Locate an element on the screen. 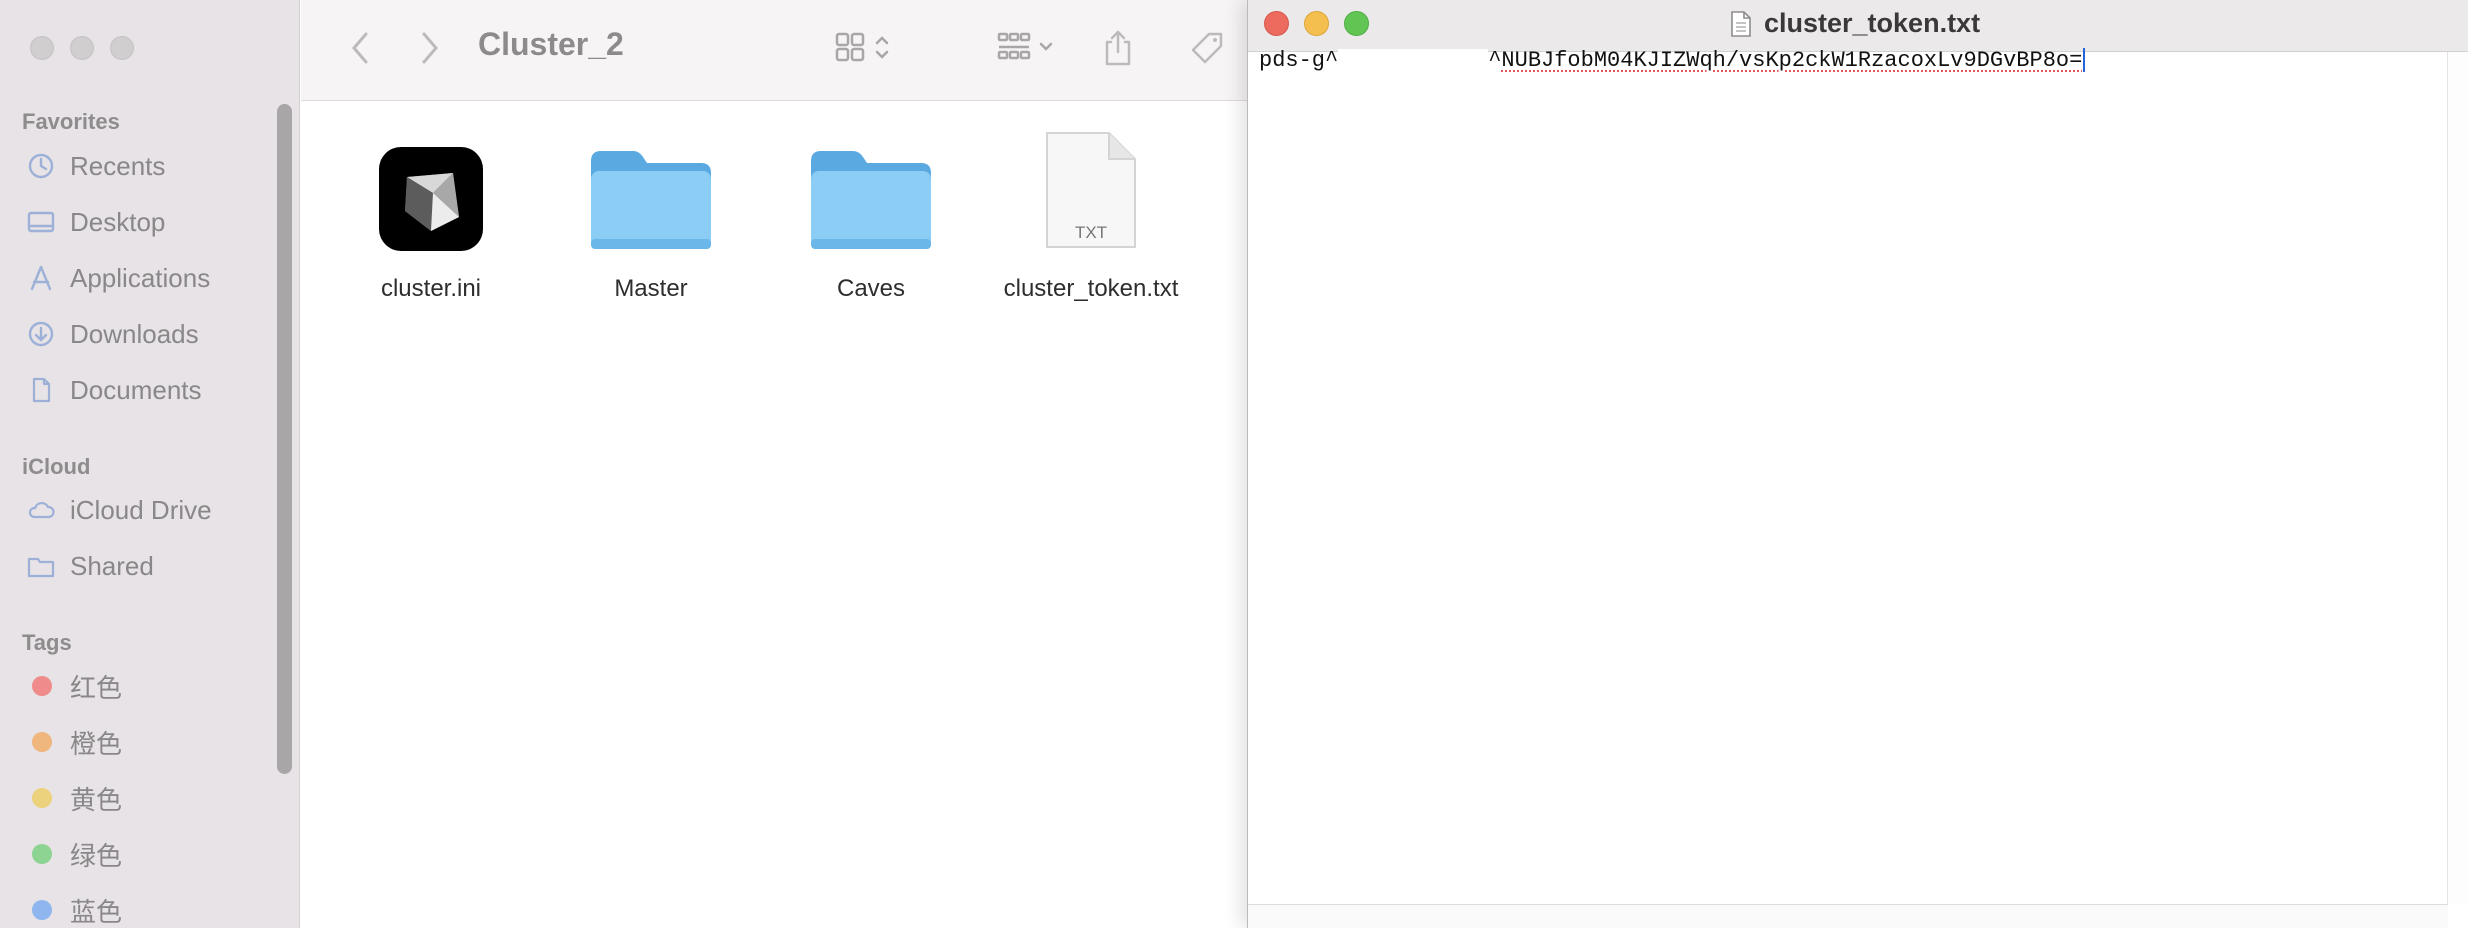  sidebar-item-desktop: Desktop is located at coordinates (95, 222).